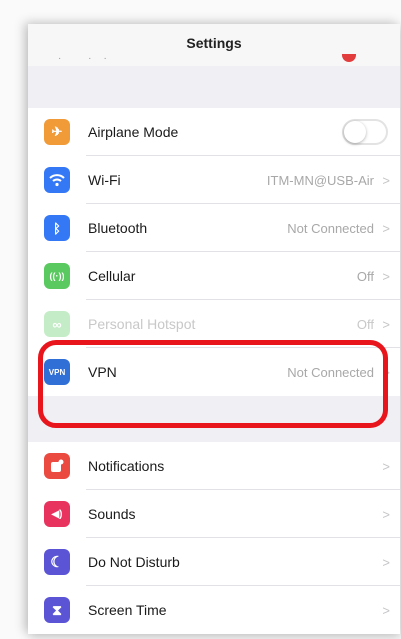  I want to click on row-label: Do Not Disturb, so click(134, 562).